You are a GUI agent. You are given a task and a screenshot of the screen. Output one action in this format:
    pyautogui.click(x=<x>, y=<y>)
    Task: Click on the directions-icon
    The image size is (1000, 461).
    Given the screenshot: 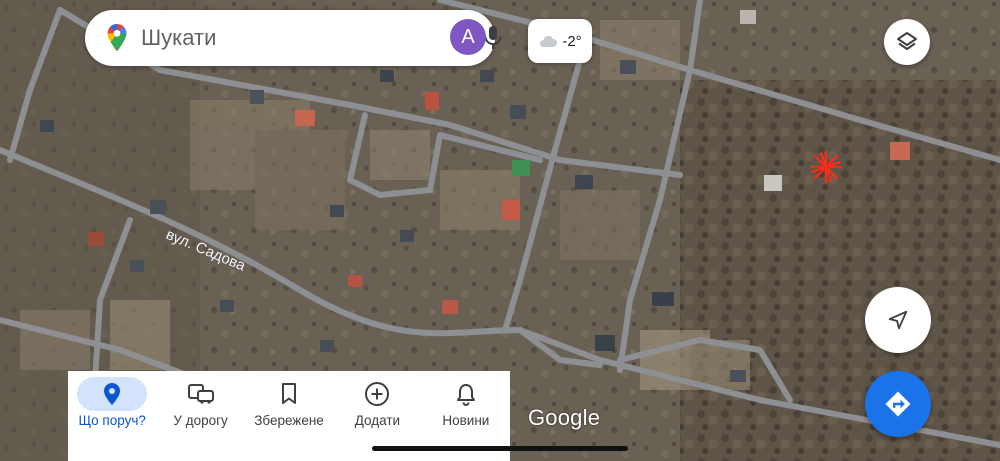 What is the action you would take?
    pyautogui.click(x=898, y=404)
    